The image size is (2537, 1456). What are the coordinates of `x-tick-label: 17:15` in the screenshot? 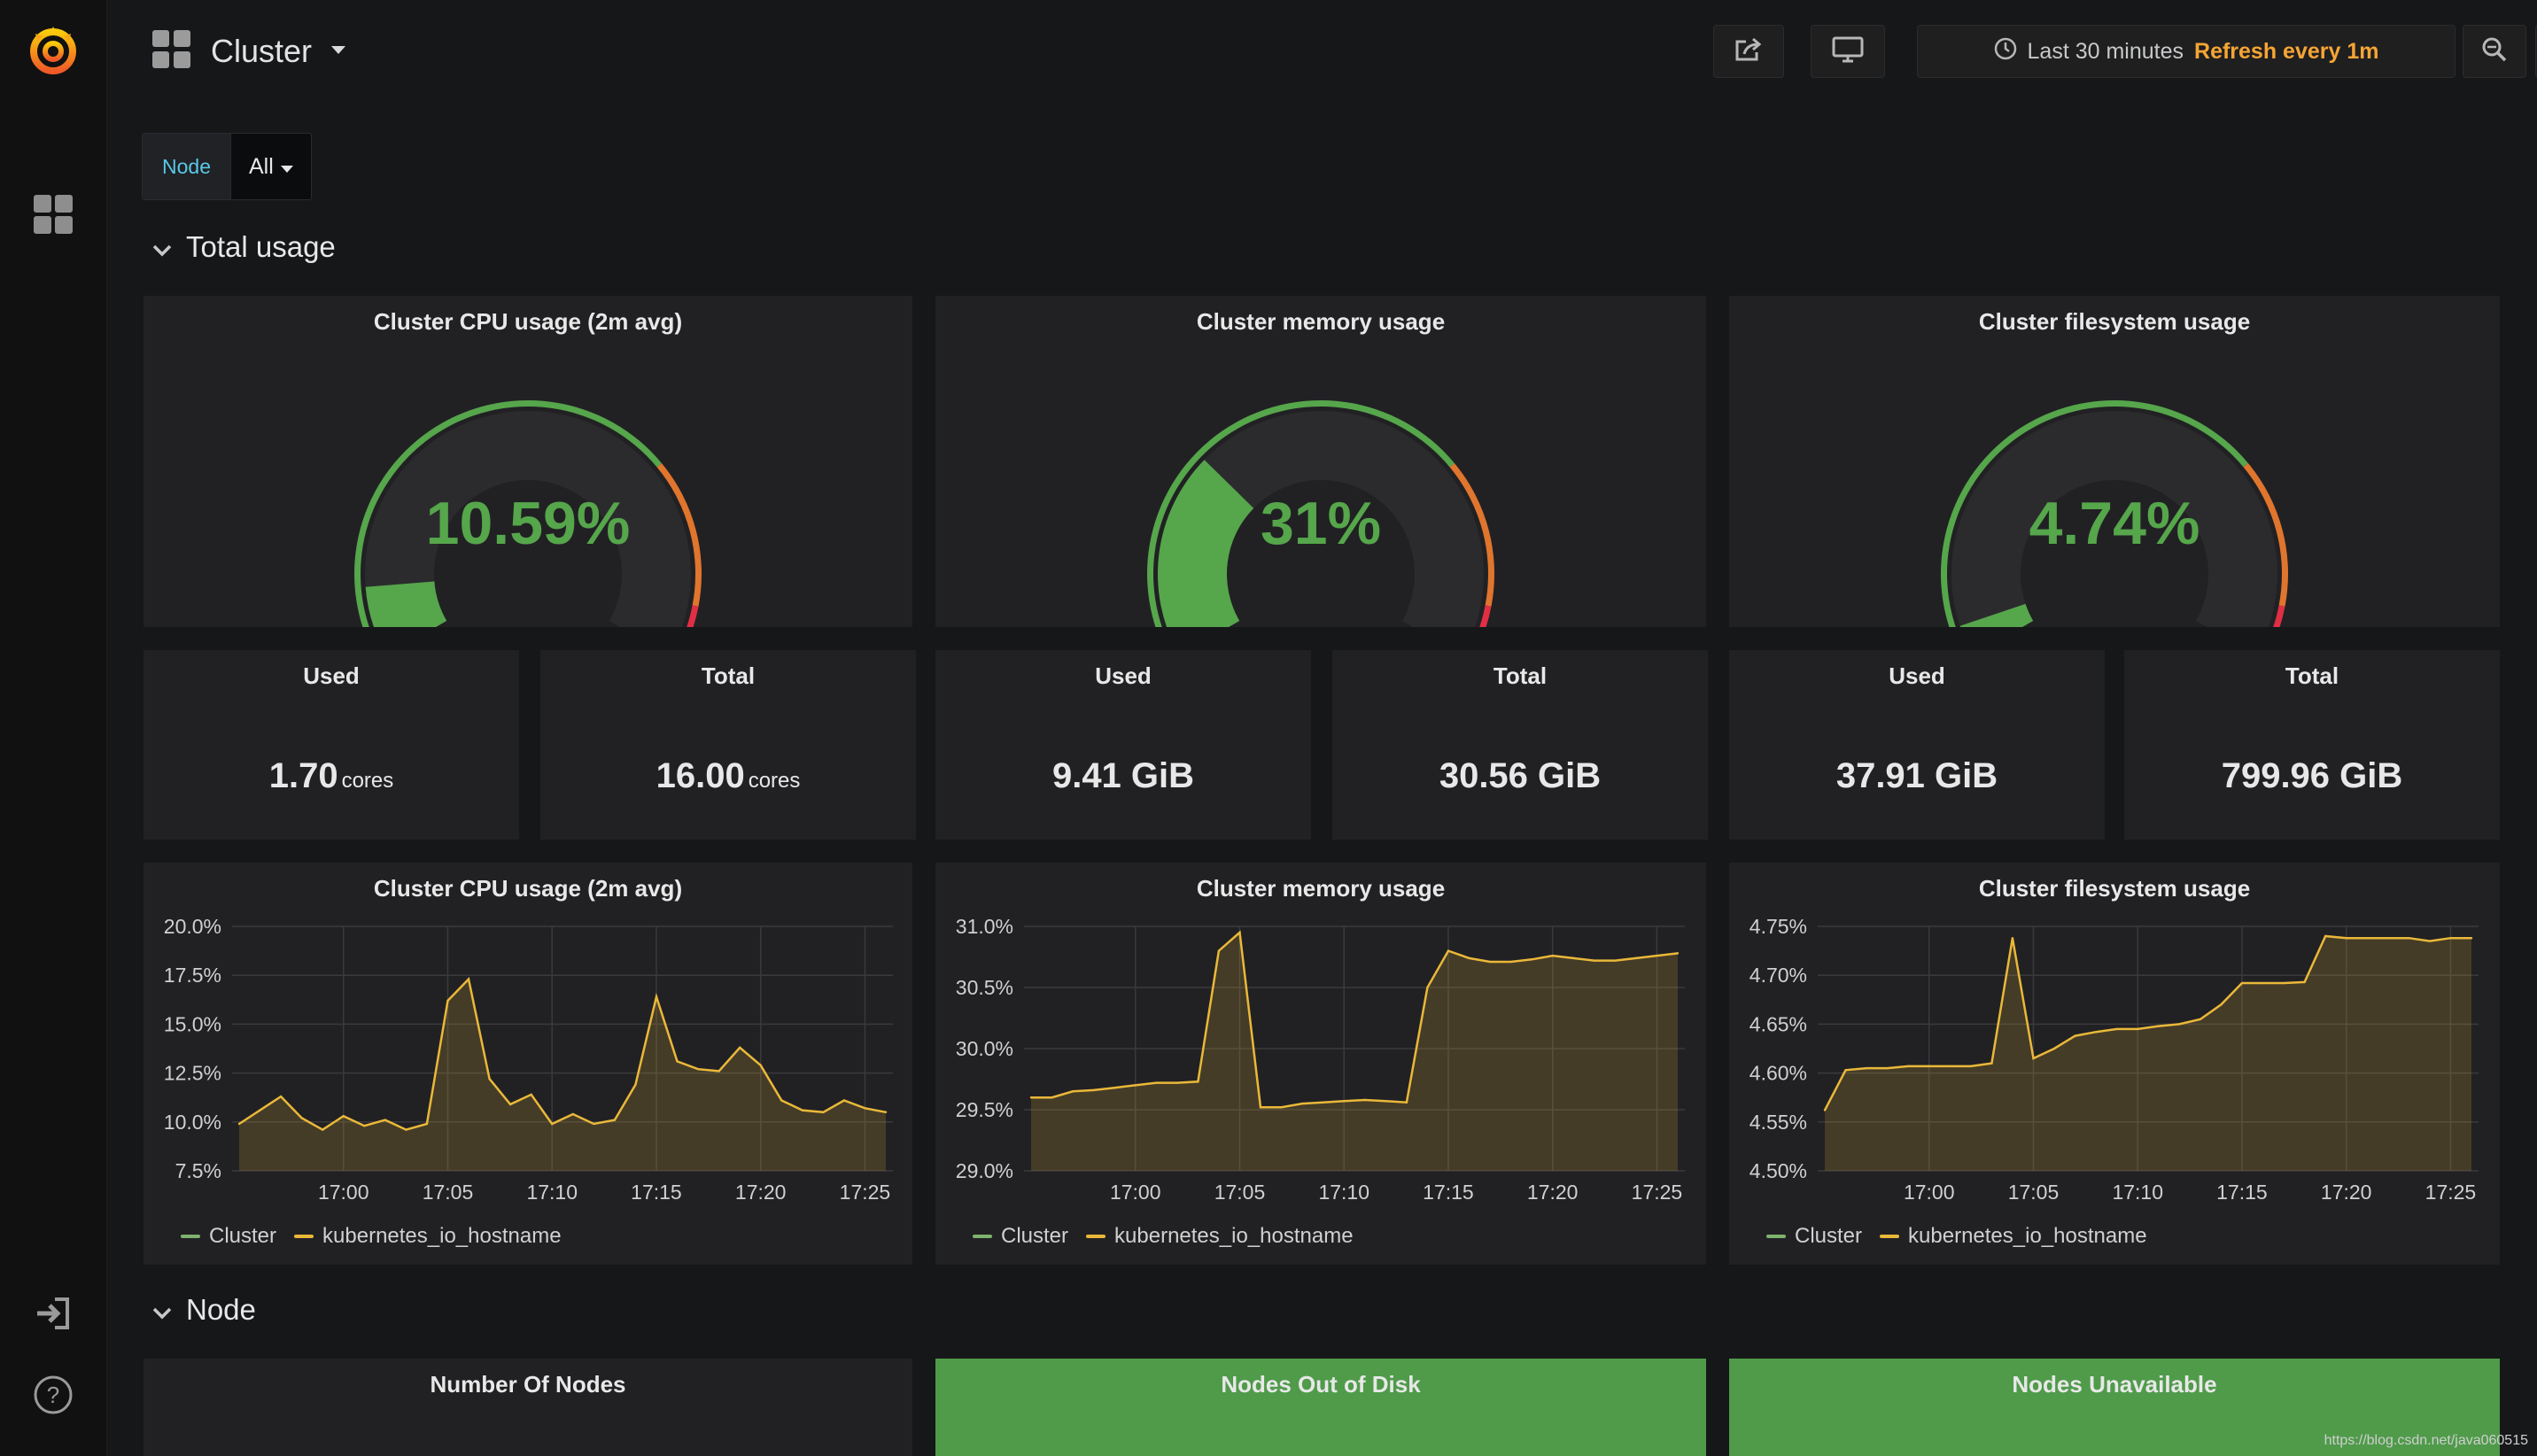 It's located at (2242, 1192).